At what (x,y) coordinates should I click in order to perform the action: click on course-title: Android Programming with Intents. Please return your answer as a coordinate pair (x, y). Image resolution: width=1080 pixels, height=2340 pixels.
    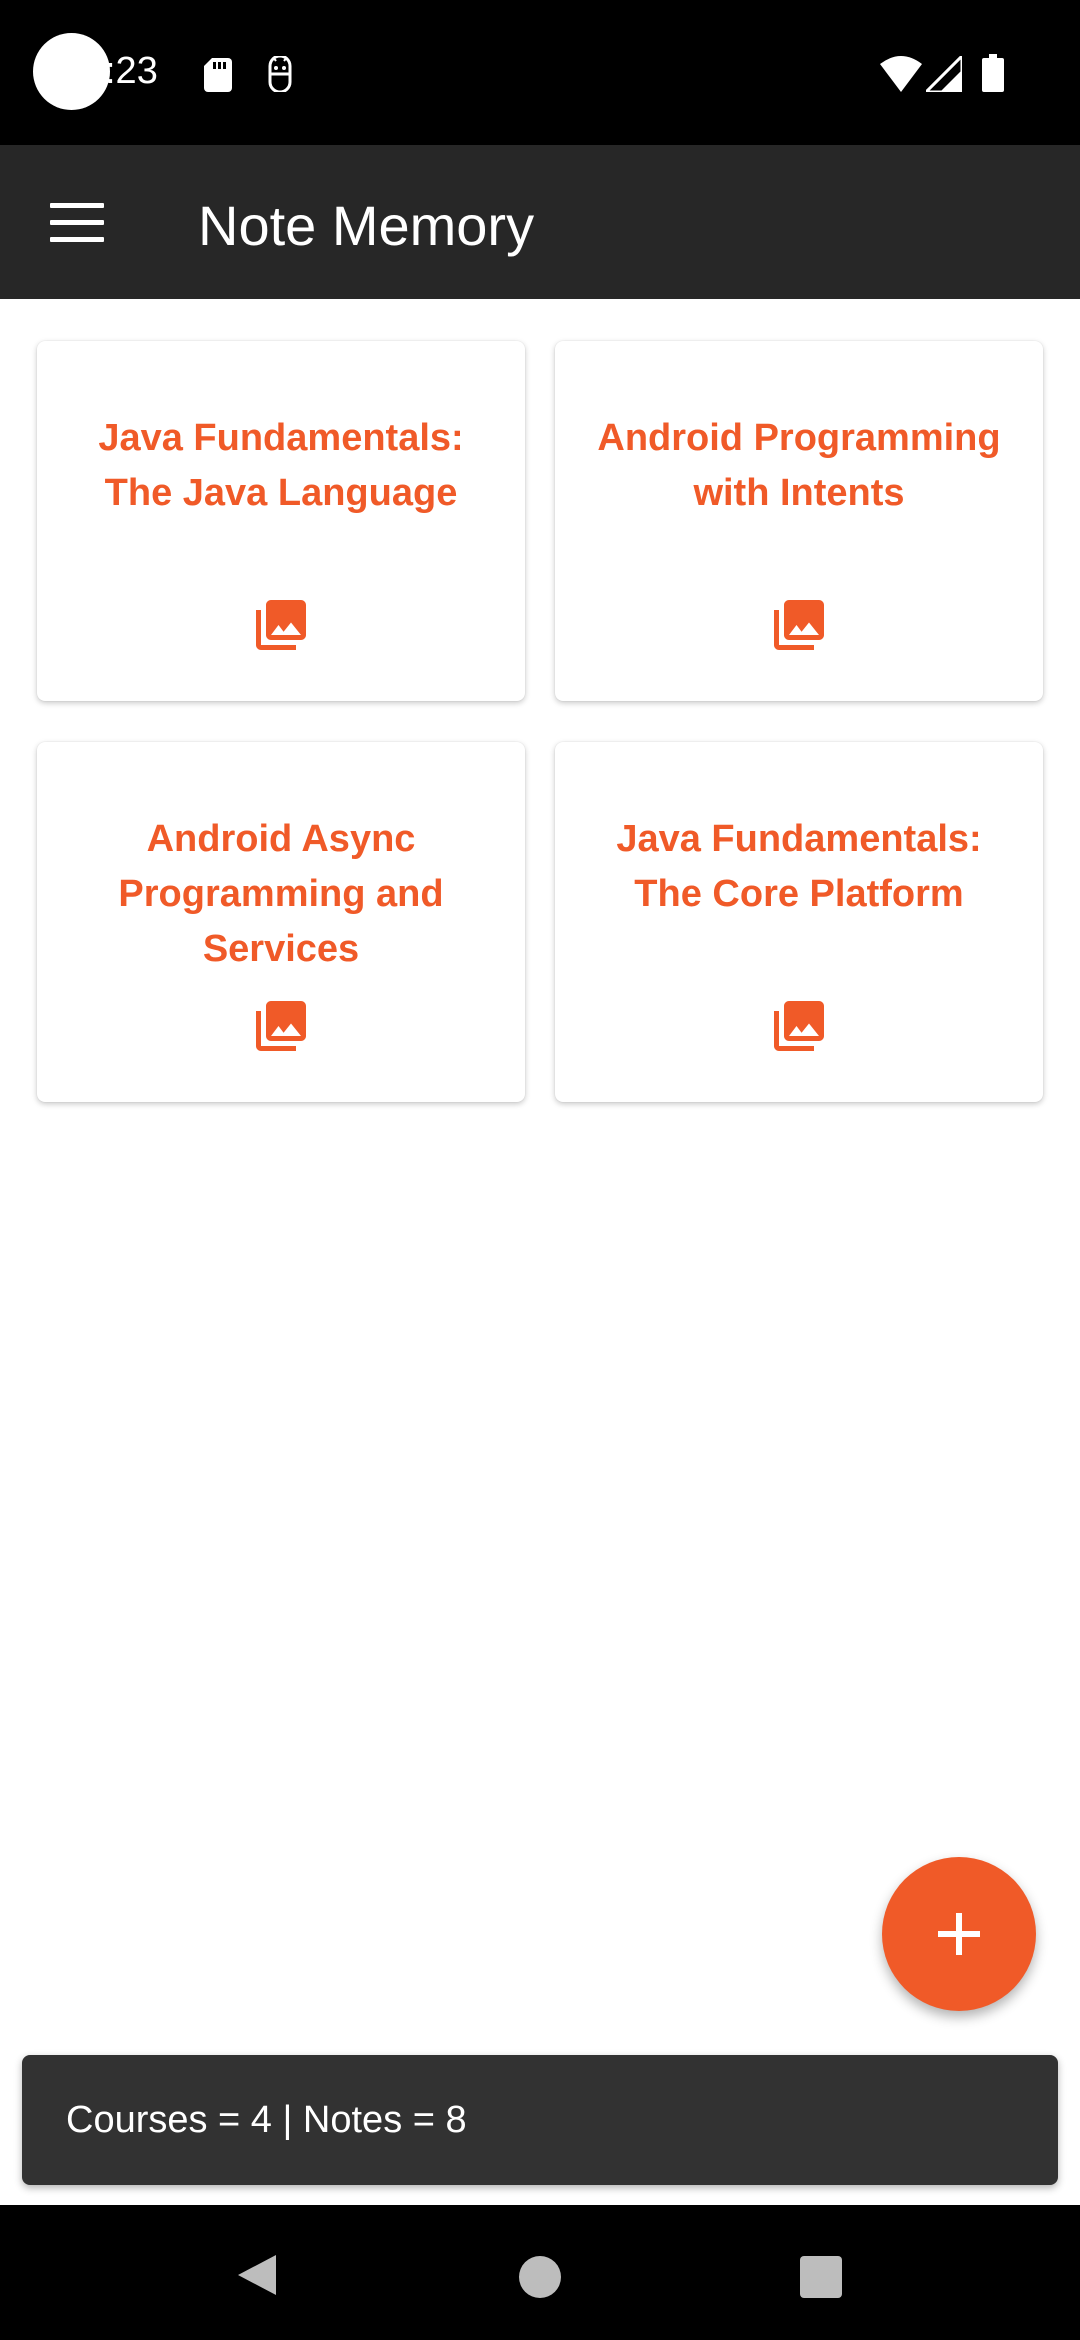
    Looking at the image, I should click on (799, 465).